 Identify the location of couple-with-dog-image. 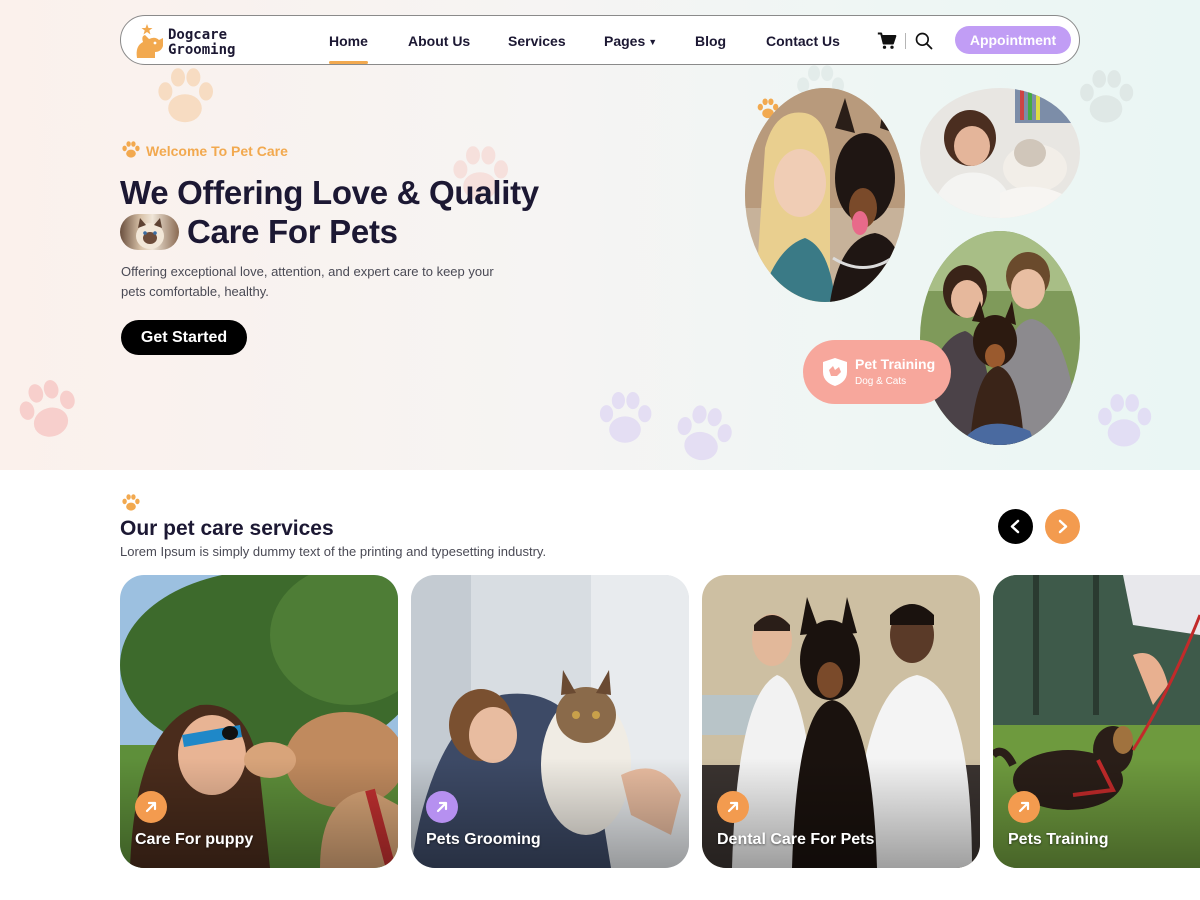
(1000, 338).